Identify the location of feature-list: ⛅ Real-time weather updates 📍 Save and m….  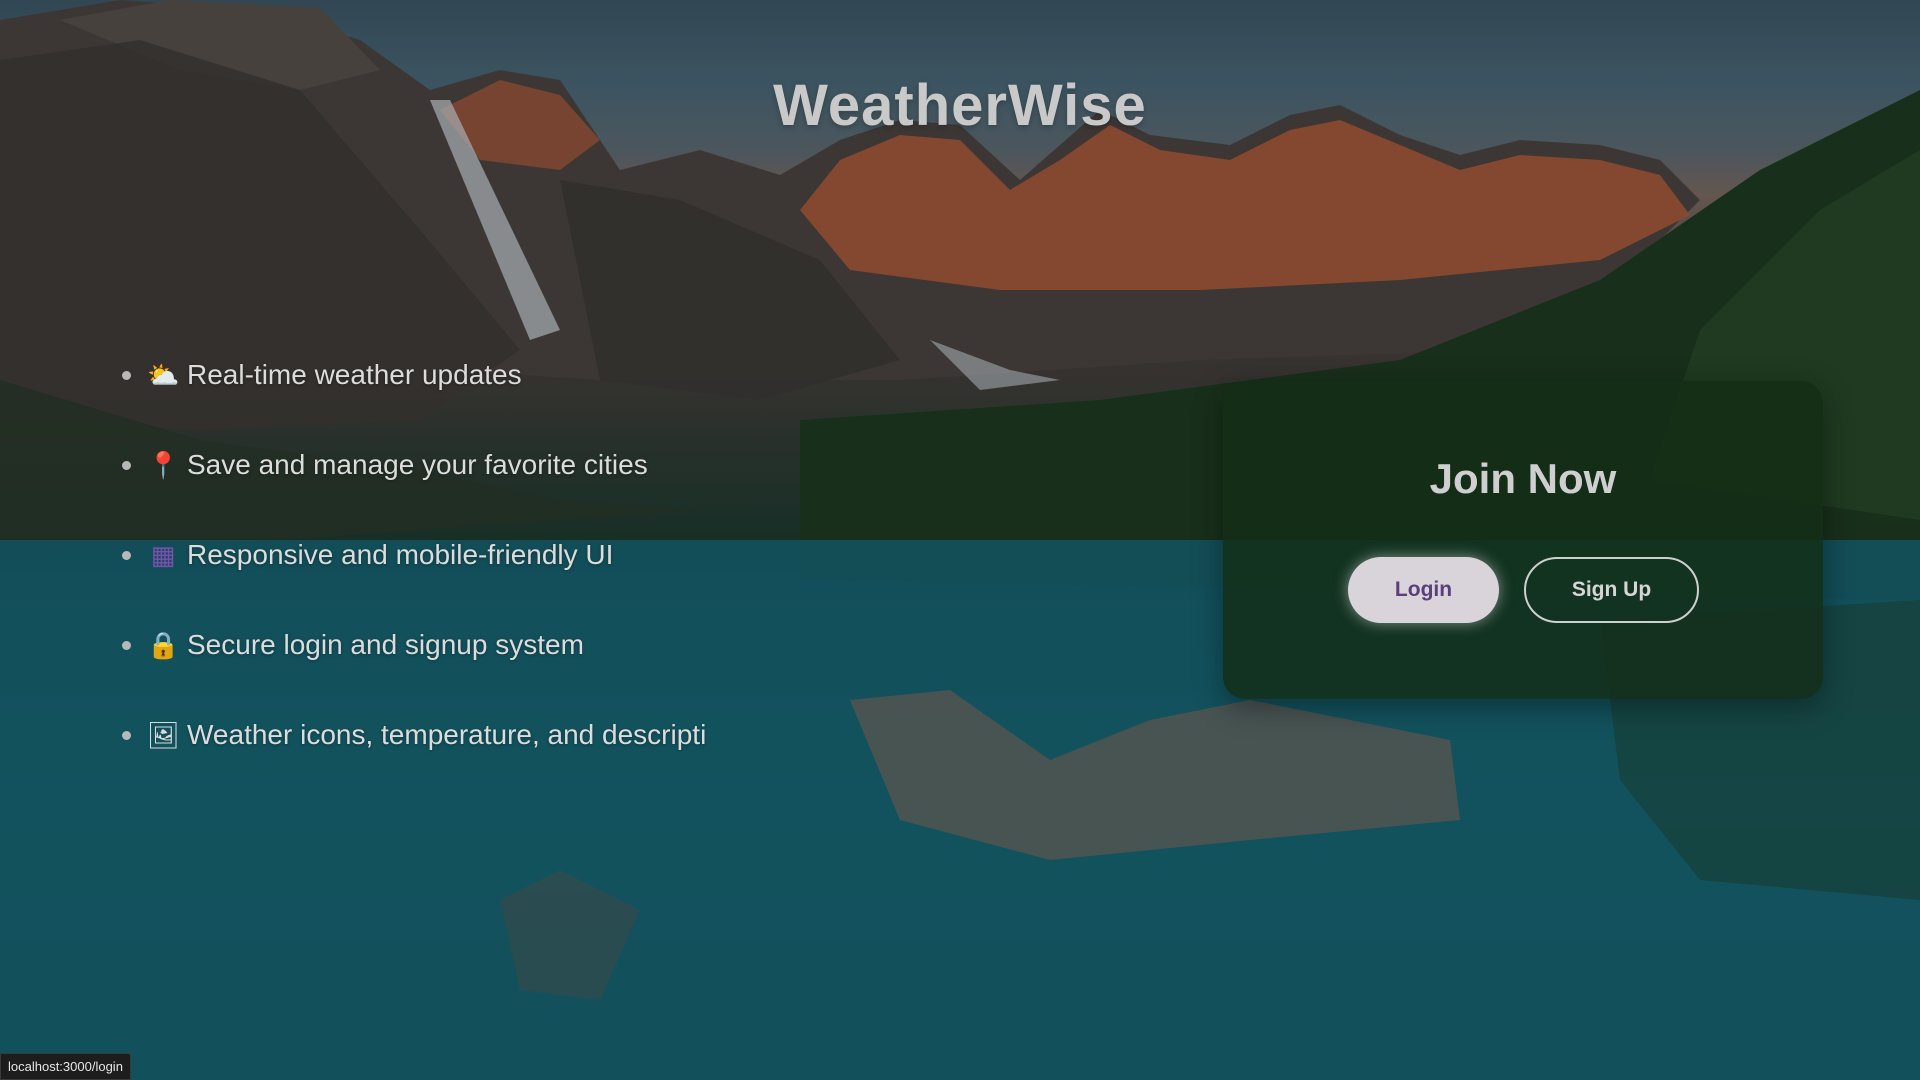
(434, 555).